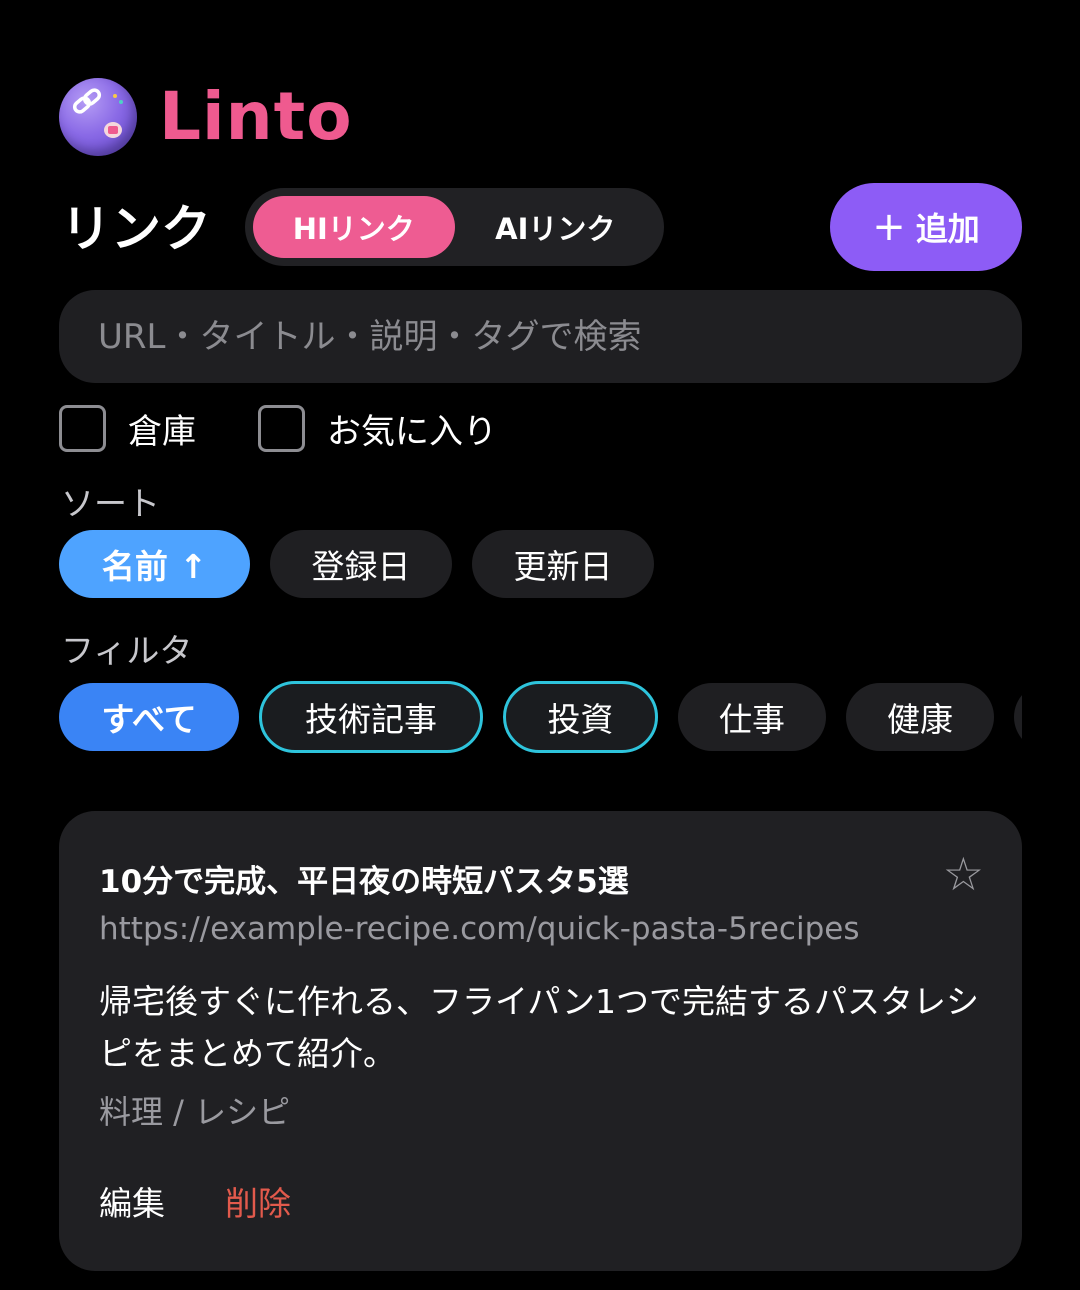  What do you see at coordinates (947, 229) in the screenshot?
I see `add-button-label: 追加` at bounding box center [947, 229].